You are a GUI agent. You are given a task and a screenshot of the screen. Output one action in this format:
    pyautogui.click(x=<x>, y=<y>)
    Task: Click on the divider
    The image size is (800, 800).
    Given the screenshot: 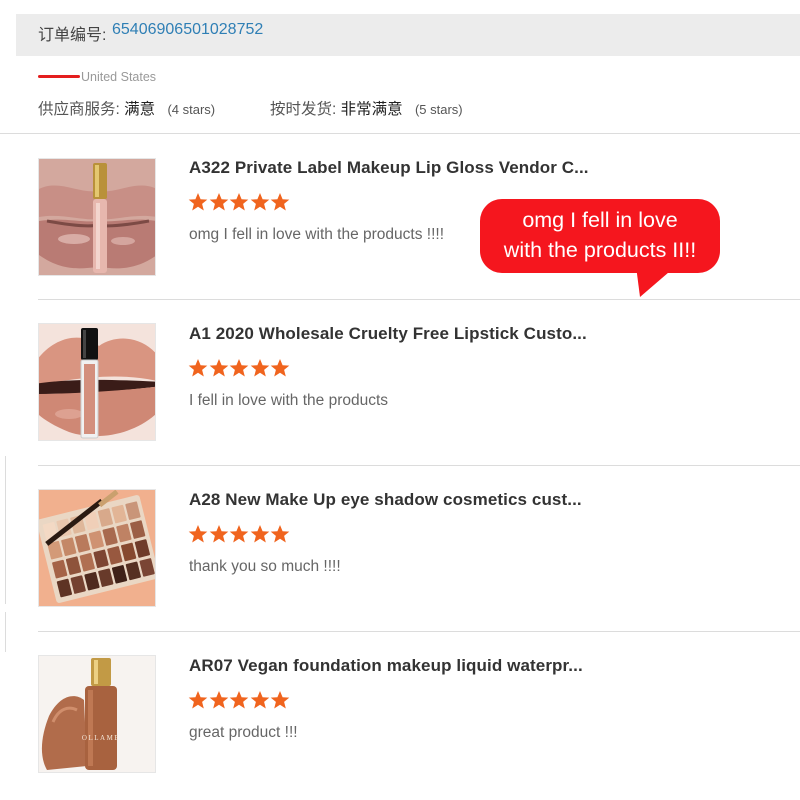 What is the action you would take?
    pyautogui.click(x=400, y=133)
    